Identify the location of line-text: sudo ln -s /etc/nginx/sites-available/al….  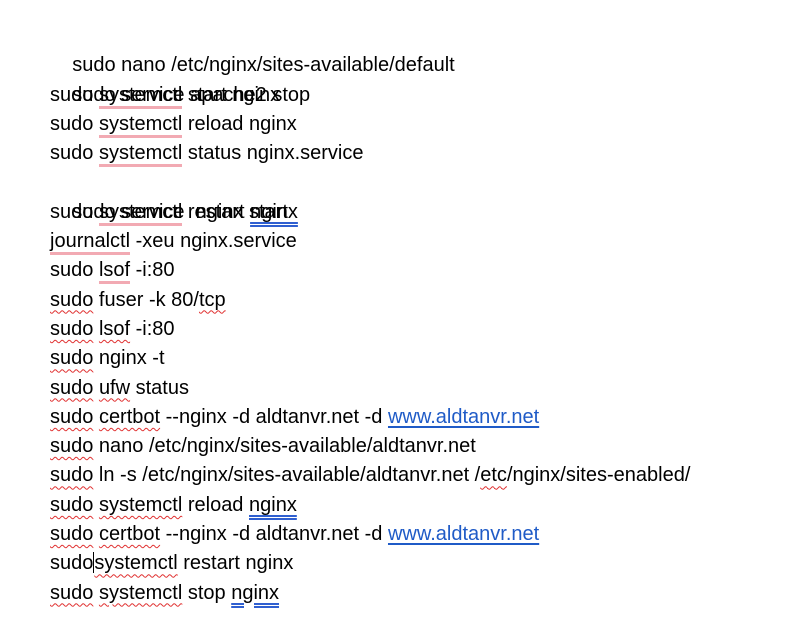
(370, 475).